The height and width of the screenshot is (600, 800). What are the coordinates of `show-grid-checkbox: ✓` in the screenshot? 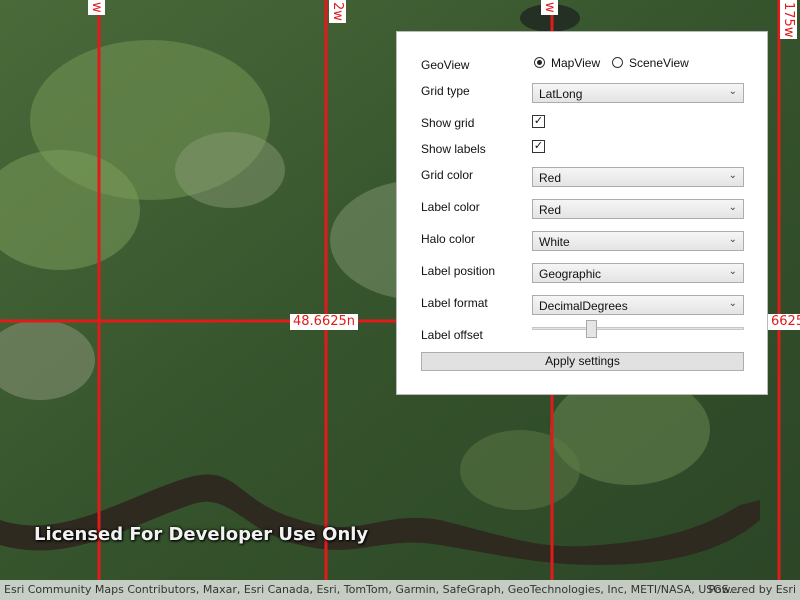 It's located at (538, 121).